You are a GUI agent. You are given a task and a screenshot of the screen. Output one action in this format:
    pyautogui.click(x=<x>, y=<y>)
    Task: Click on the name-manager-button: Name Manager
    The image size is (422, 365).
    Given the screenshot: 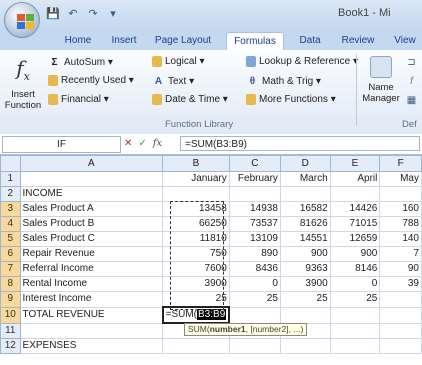 What is the action you would take?
    pyautogui.click(x=381, y=80)
    